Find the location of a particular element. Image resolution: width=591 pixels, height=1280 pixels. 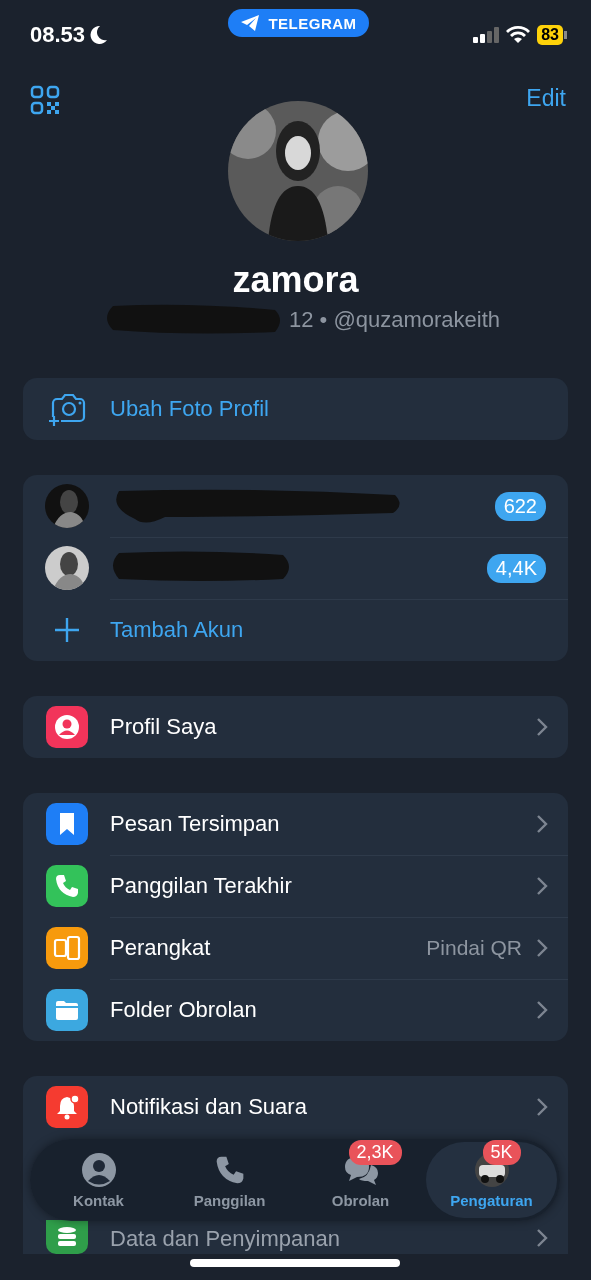

tab: Kontak is located at coordinates (98, 1180).